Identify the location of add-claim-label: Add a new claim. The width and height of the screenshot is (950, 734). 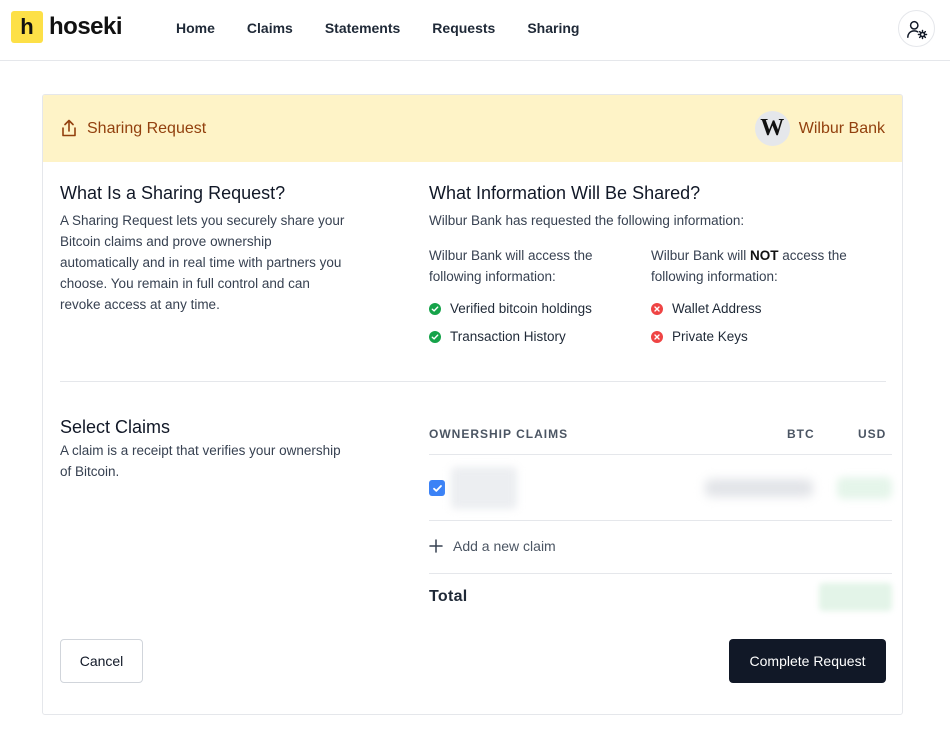
(504, 546).